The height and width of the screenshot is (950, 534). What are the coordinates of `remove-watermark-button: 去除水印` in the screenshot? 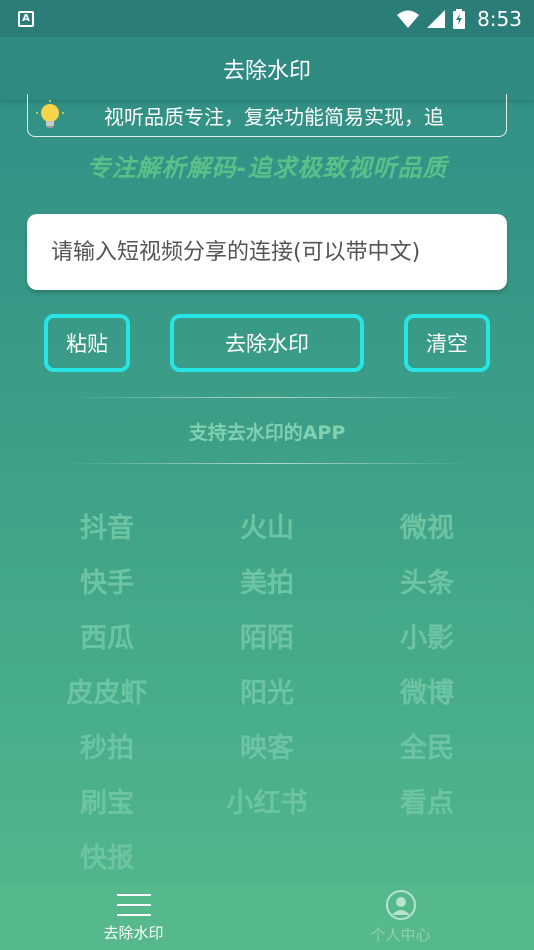 It's located at (267, 343).